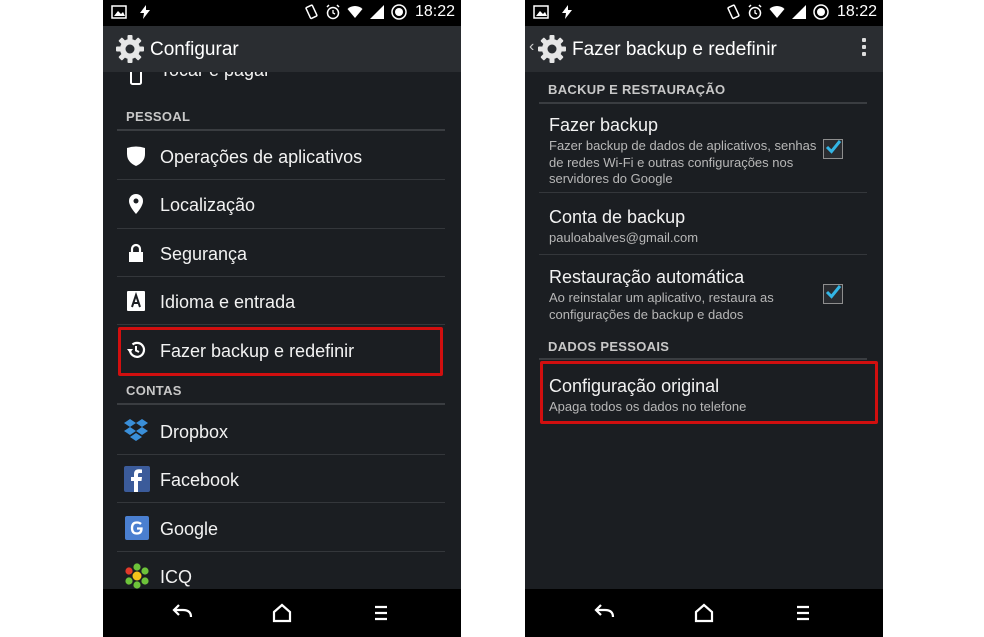 The height and width of the screenshot is (637, 984). Describe the element at coordinates (261, 157) in the screenshot. I see `list-item-label: Operações de aplicativos` at that location.